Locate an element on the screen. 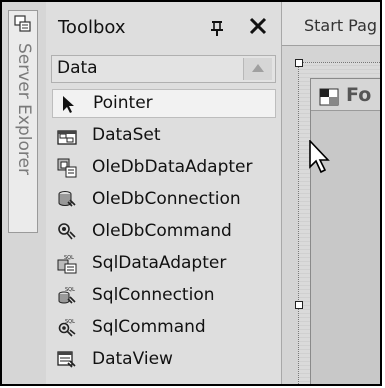 The height and width of the screenshot is (388, 385). resize-handle-left-middle is located at coordinates (299, 305).